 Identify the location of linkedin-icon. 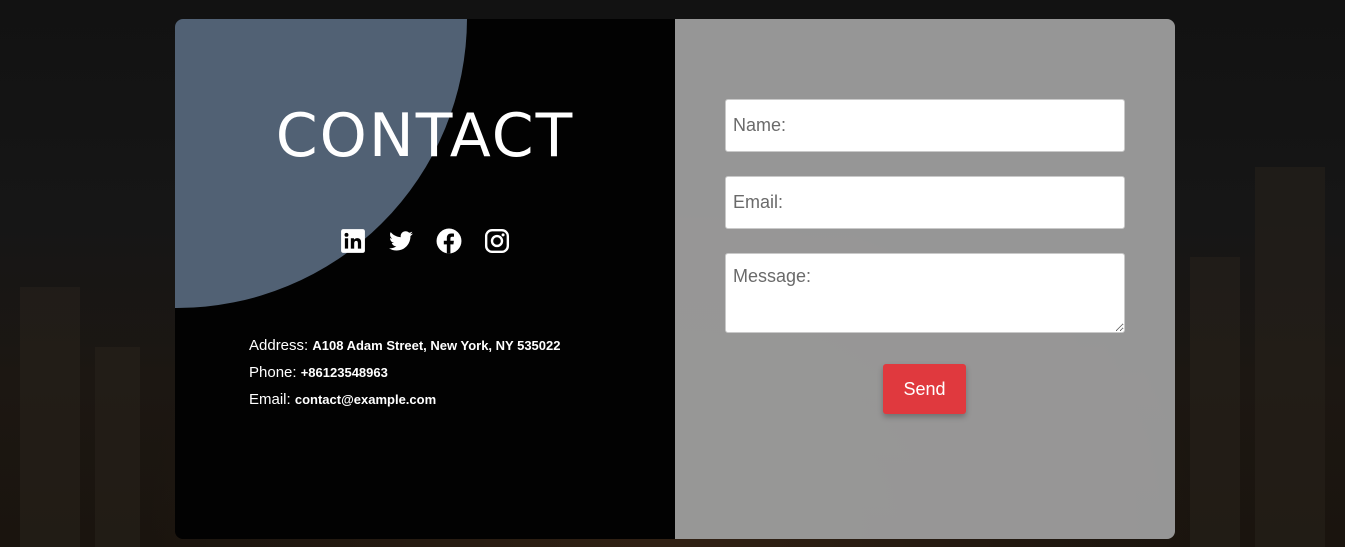
(353, 241).